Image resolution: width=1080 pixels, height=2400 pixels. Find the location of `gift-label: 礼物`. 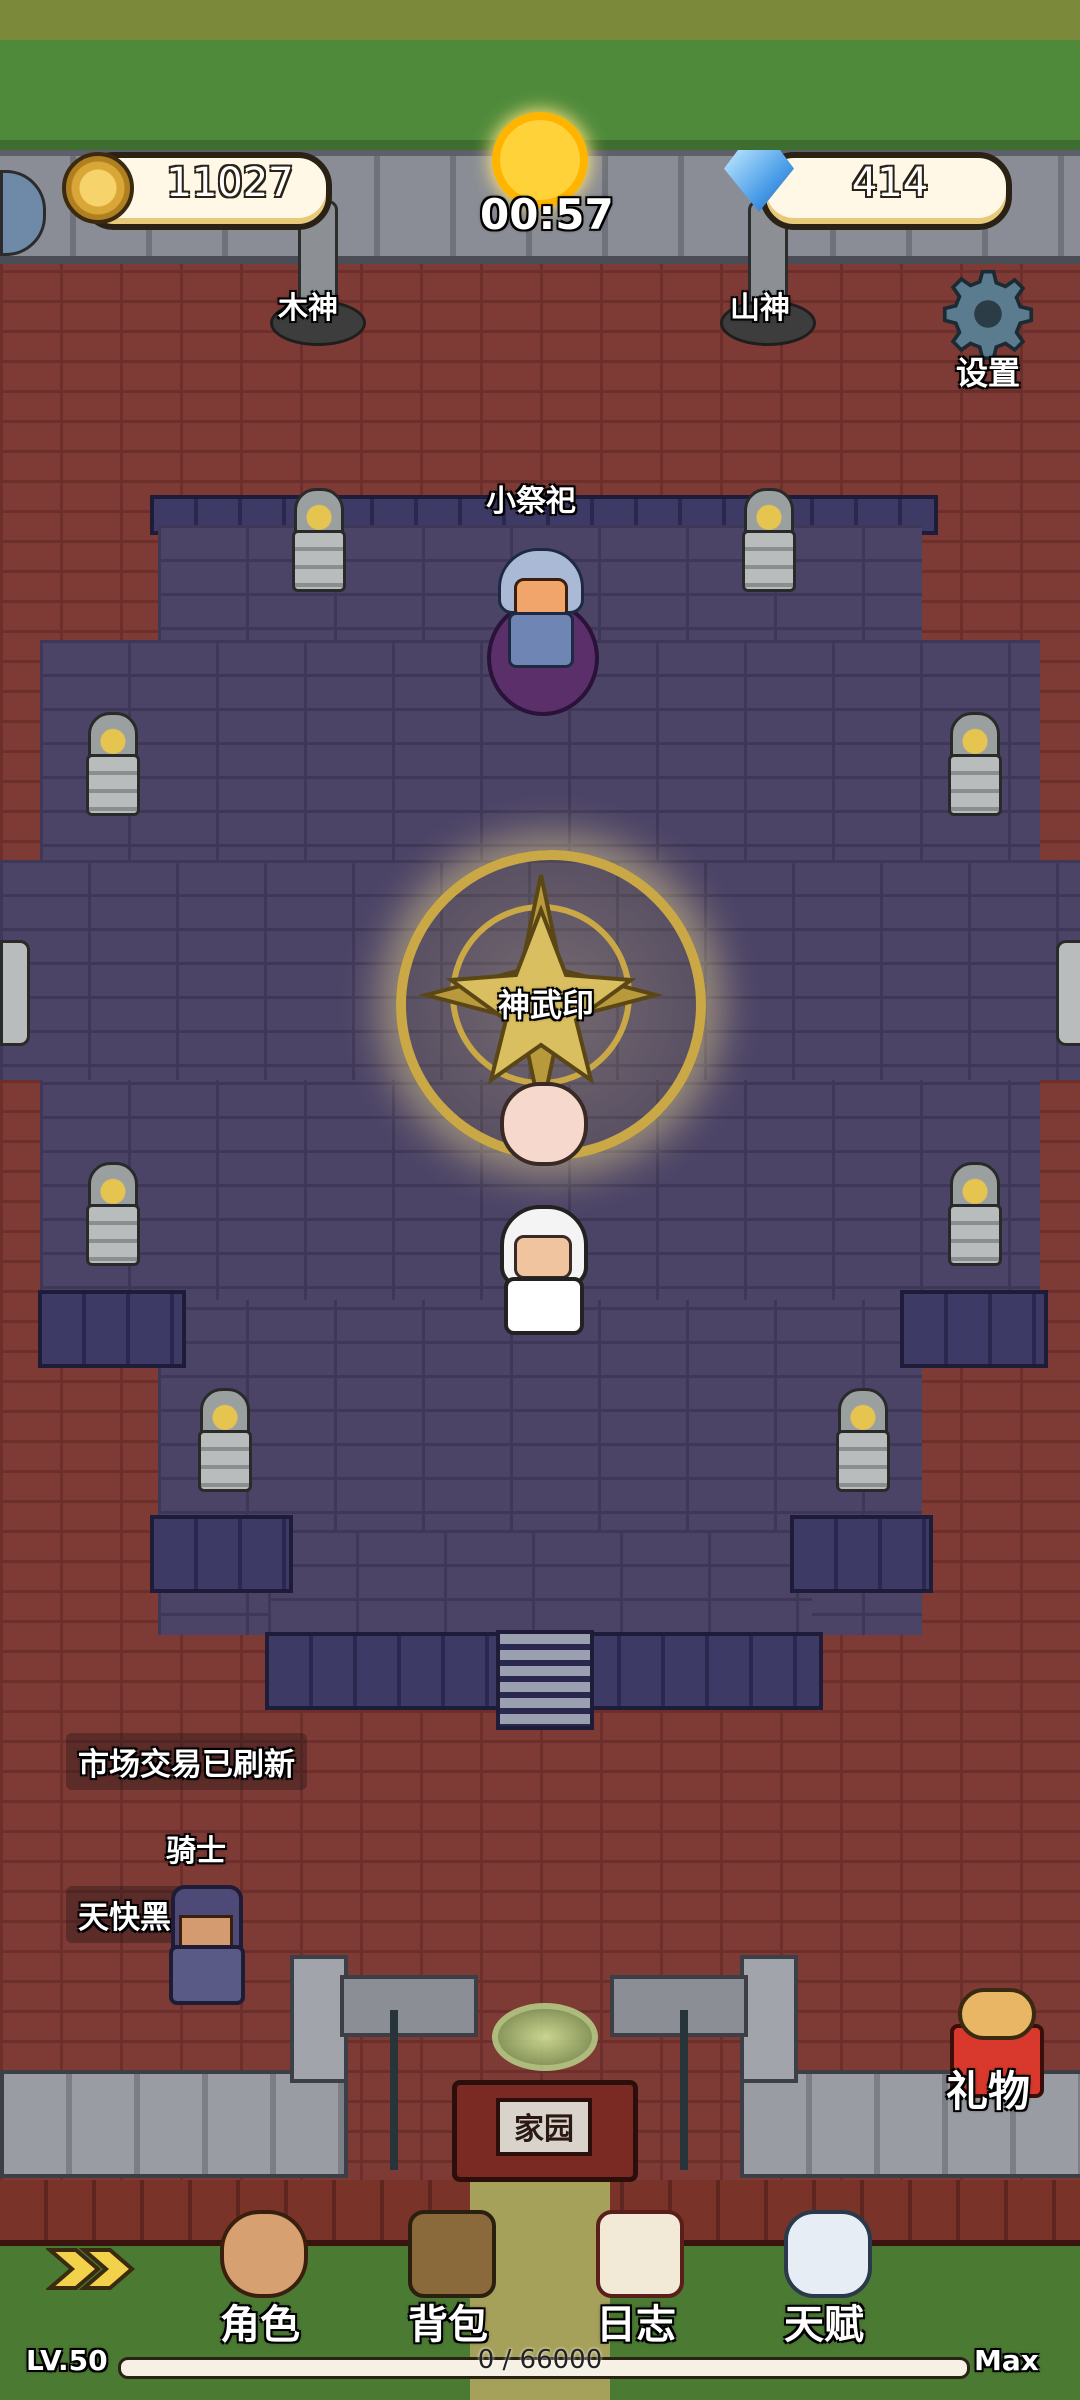

gift-label: 礼物 is located at coordinates (988, 2091).